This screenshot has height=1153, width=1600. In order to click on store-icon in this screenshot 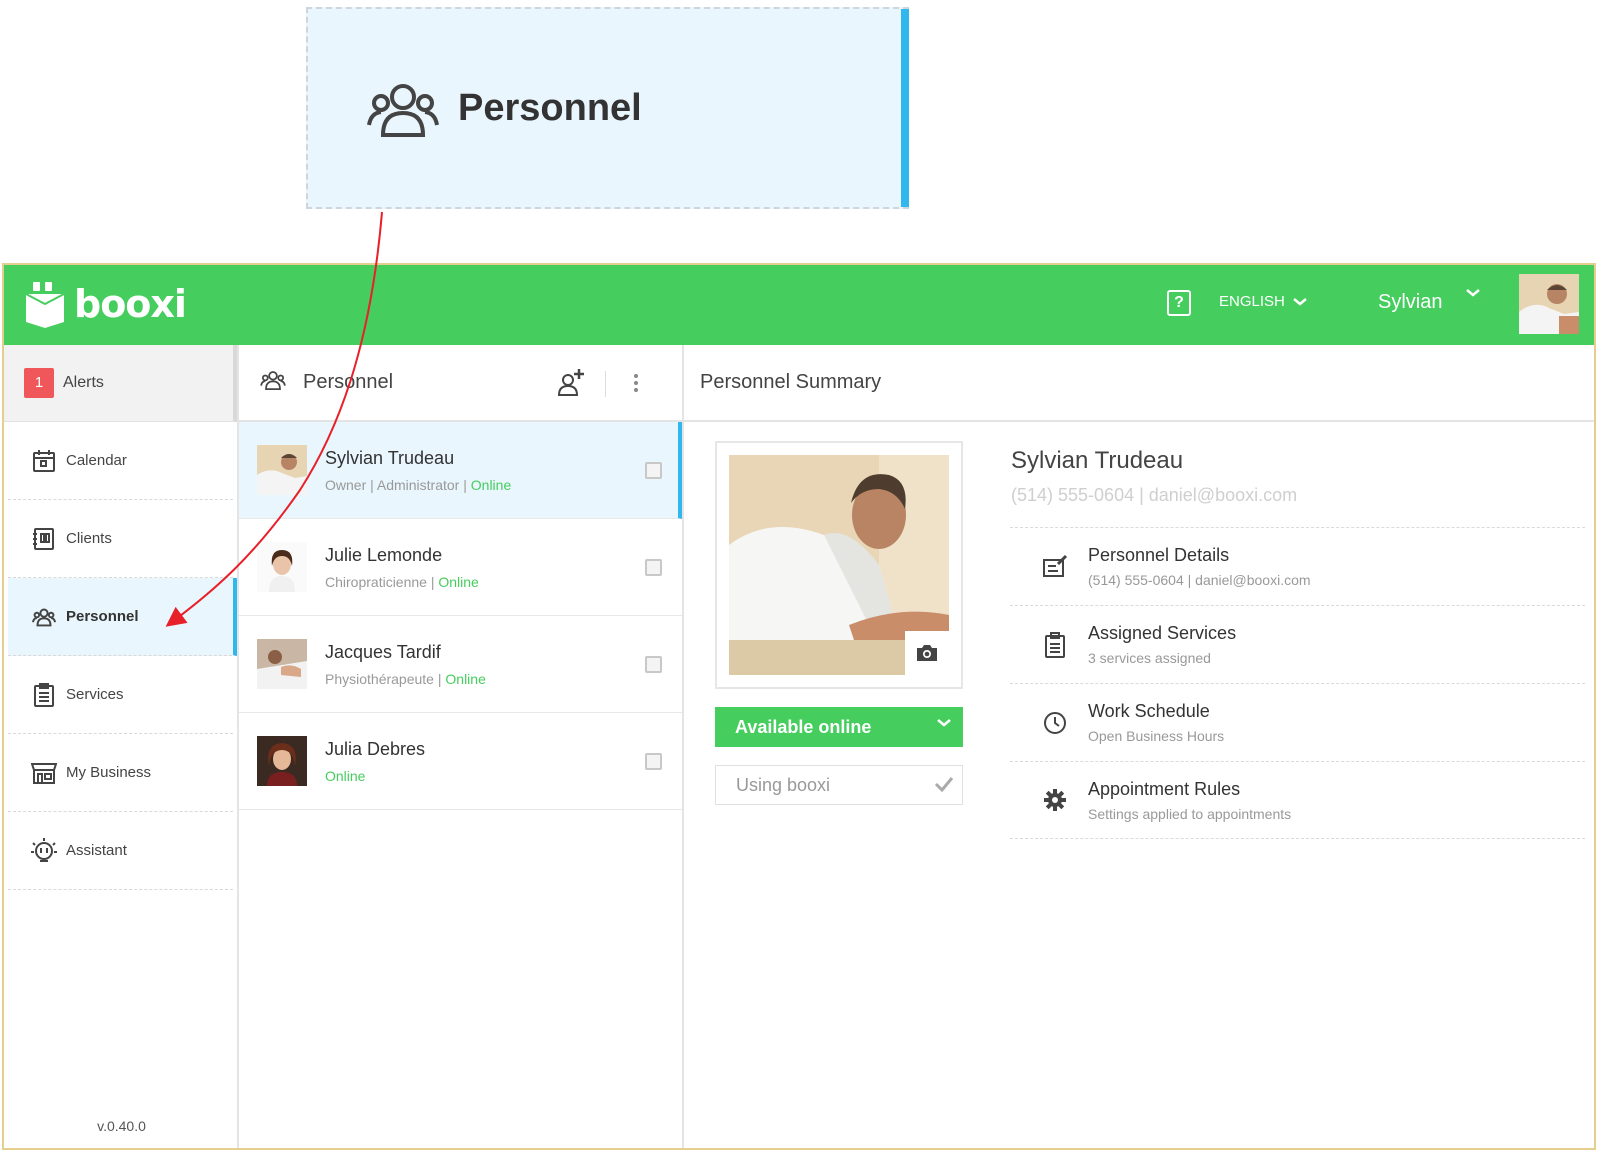, I will do `click(44, 773)`.